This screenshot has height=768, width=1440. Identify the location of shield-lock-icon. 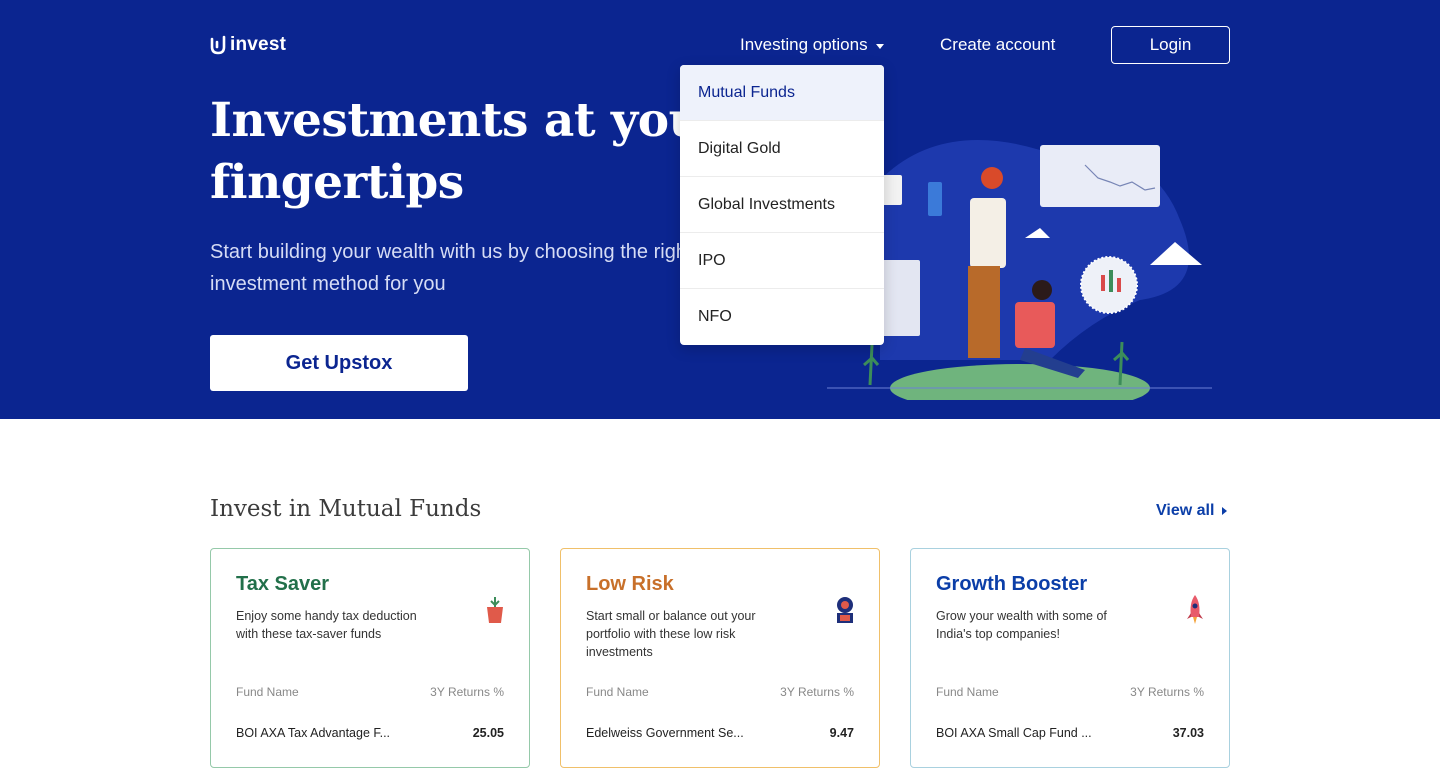
(845, 610).